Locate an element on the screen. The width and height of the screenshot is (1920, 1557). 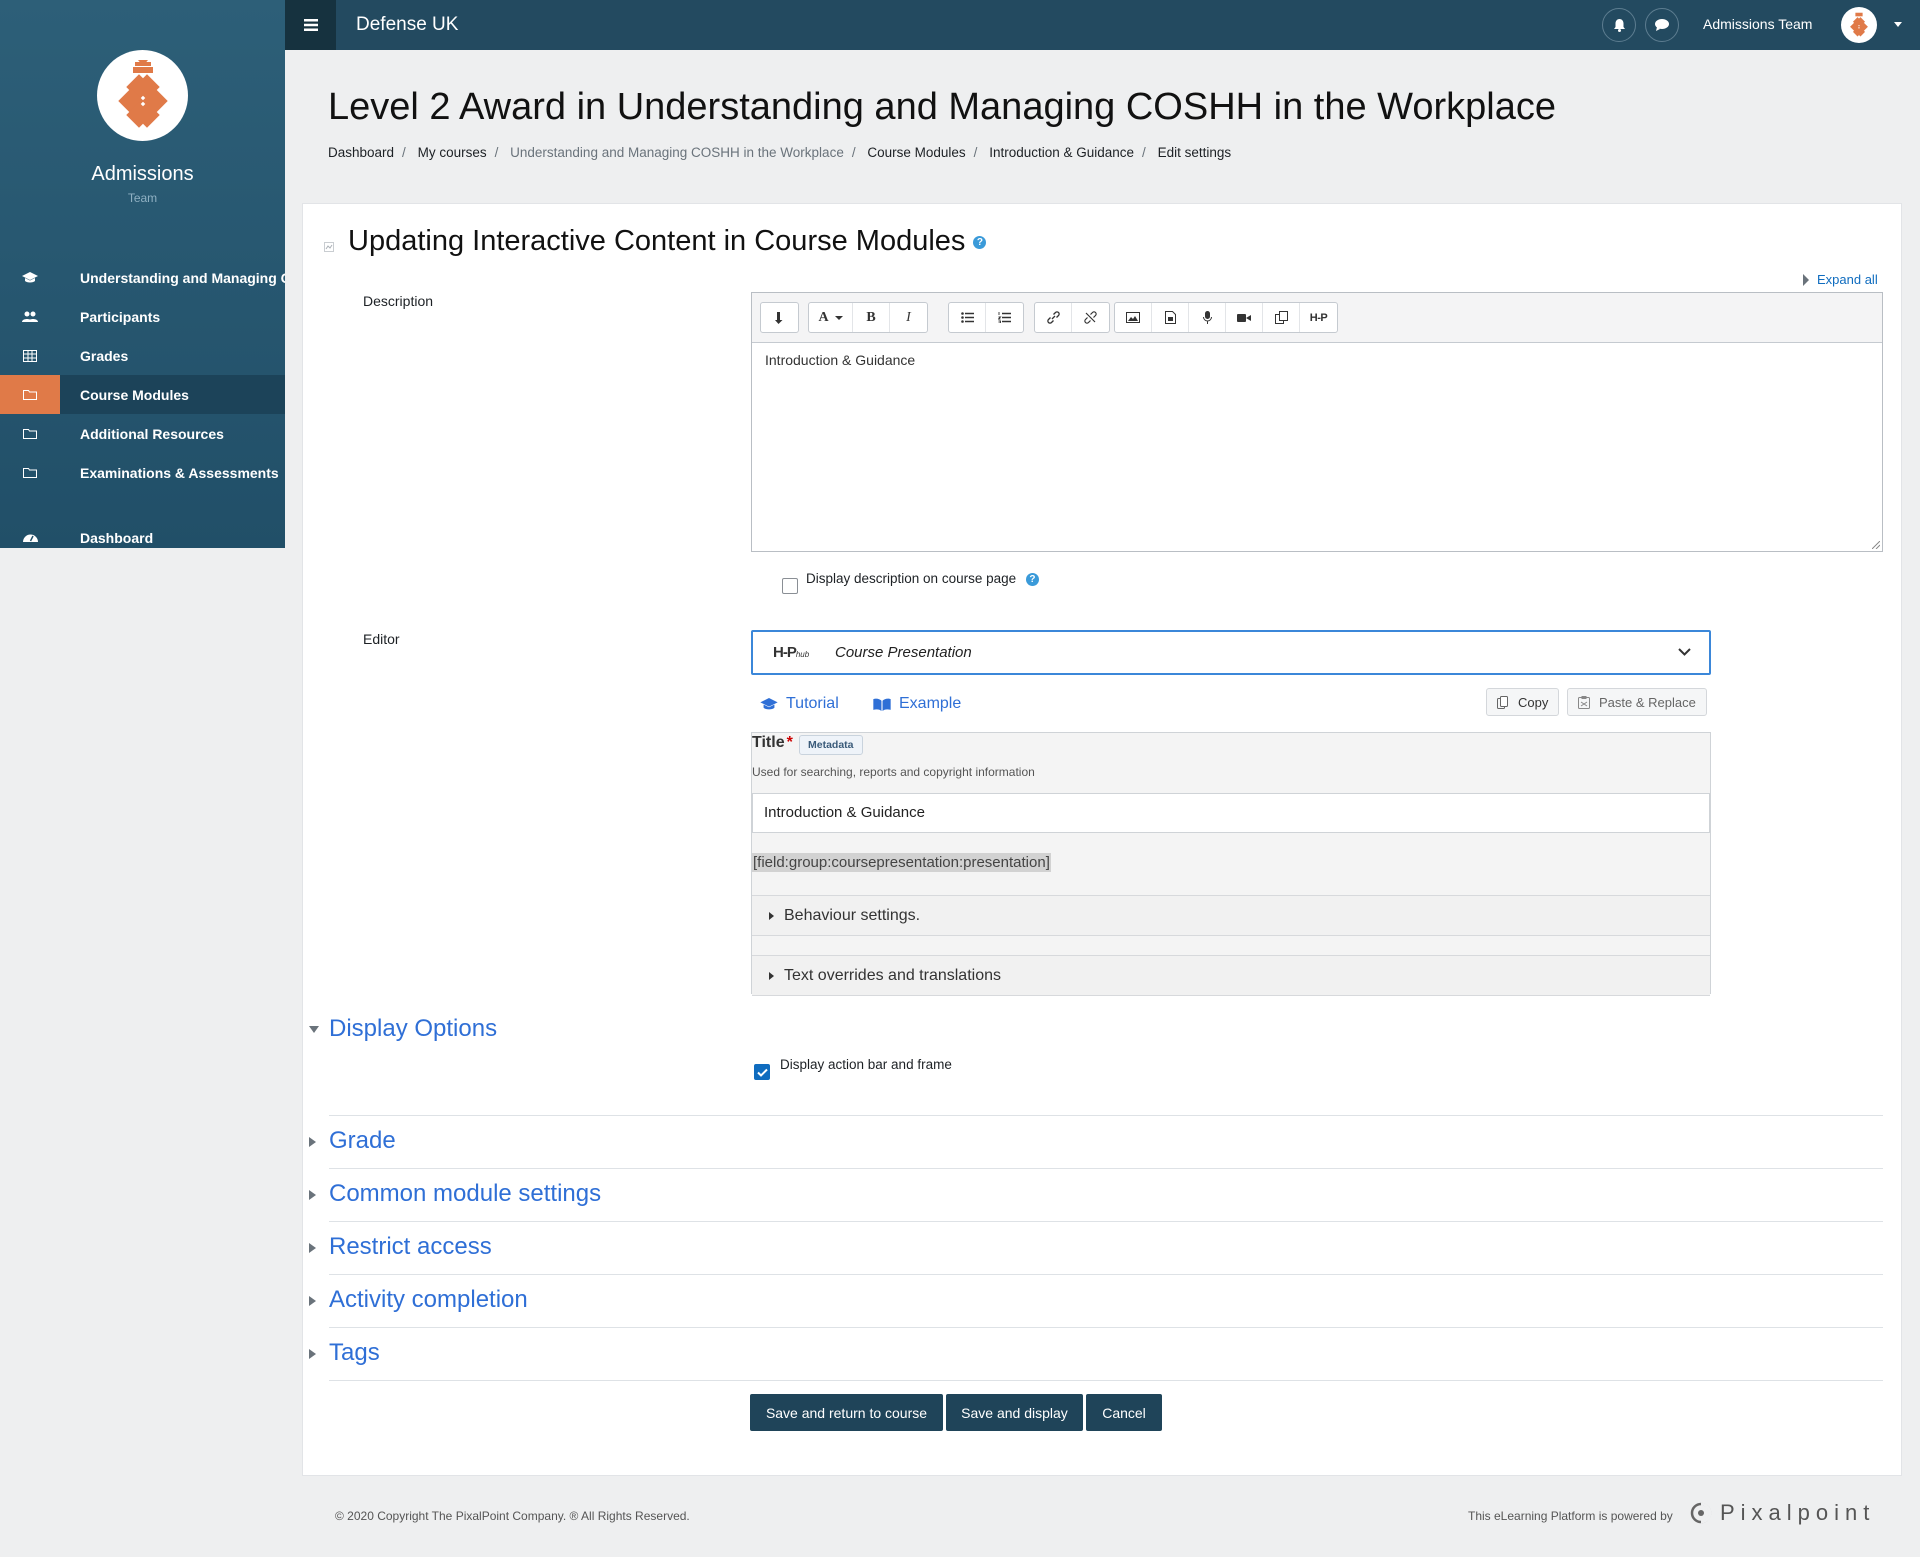
sidebar-item-examinations: Examinations & Assessments is located at coordinates (142, 472).